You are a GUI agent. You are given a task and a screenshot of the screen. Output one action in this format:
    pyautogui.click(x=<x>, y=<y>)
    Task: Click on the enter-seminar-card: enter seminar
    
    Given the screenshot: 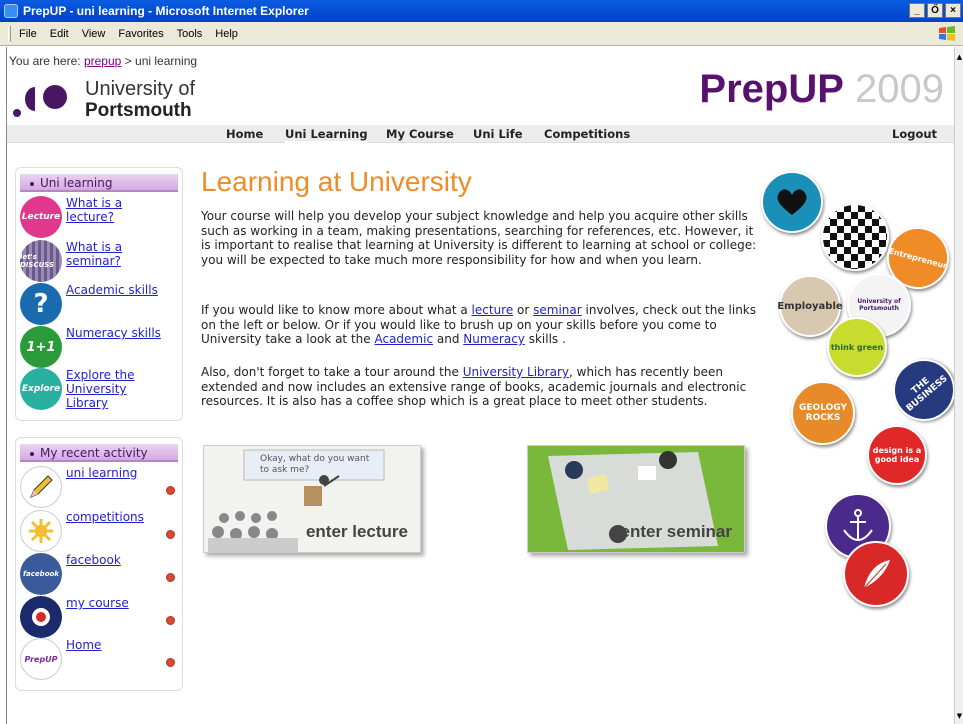 What is the action you would take?
    pyautogui.click(x=636, y=499)
    